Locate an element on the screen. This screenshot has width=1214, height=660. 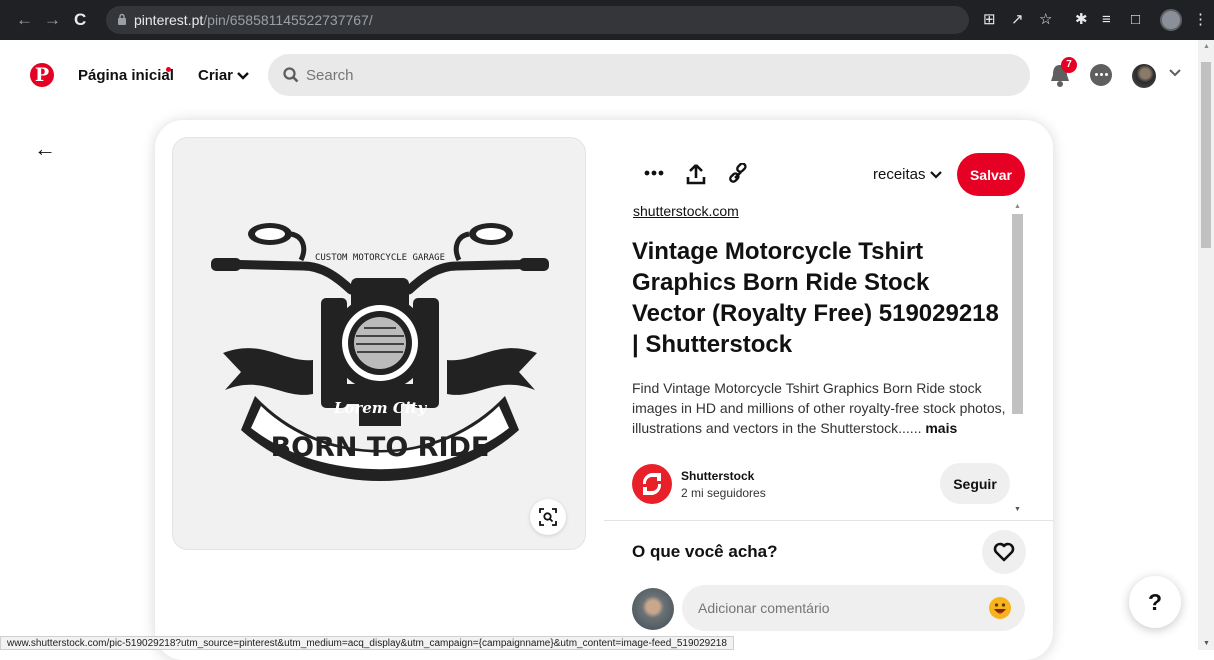
side-panel-icon: □ is located at coordinates (1135, 20).